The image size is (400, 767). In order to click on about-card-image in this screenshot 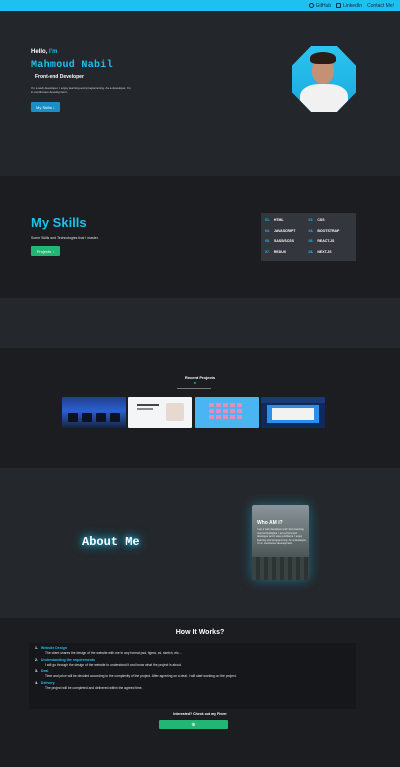, I will do `click(280, 568)`.